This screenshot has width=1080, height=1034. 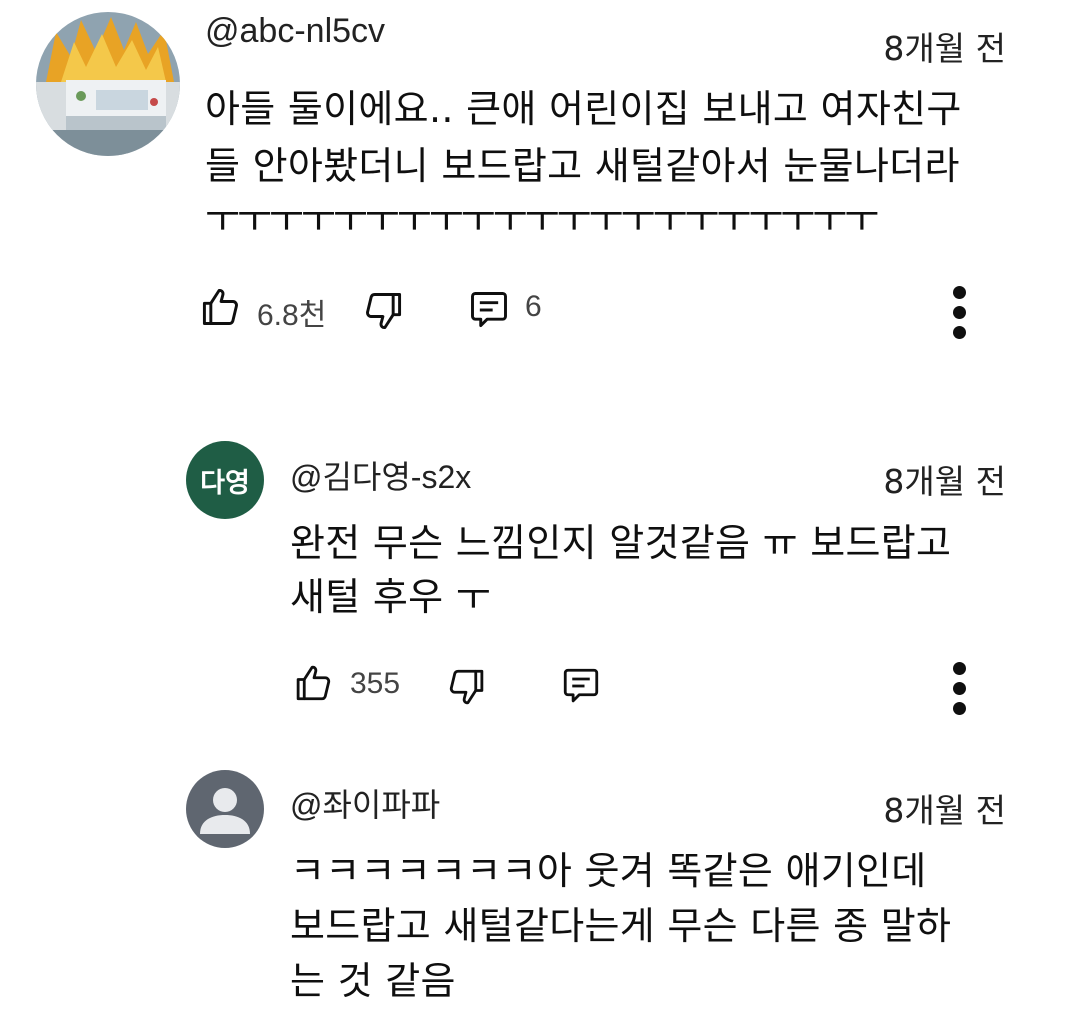 What do you see at coordinates (295, 31) in the screenshot?
I see `comment-author: @abc-nl5cv` at bounding box center [295, 31].